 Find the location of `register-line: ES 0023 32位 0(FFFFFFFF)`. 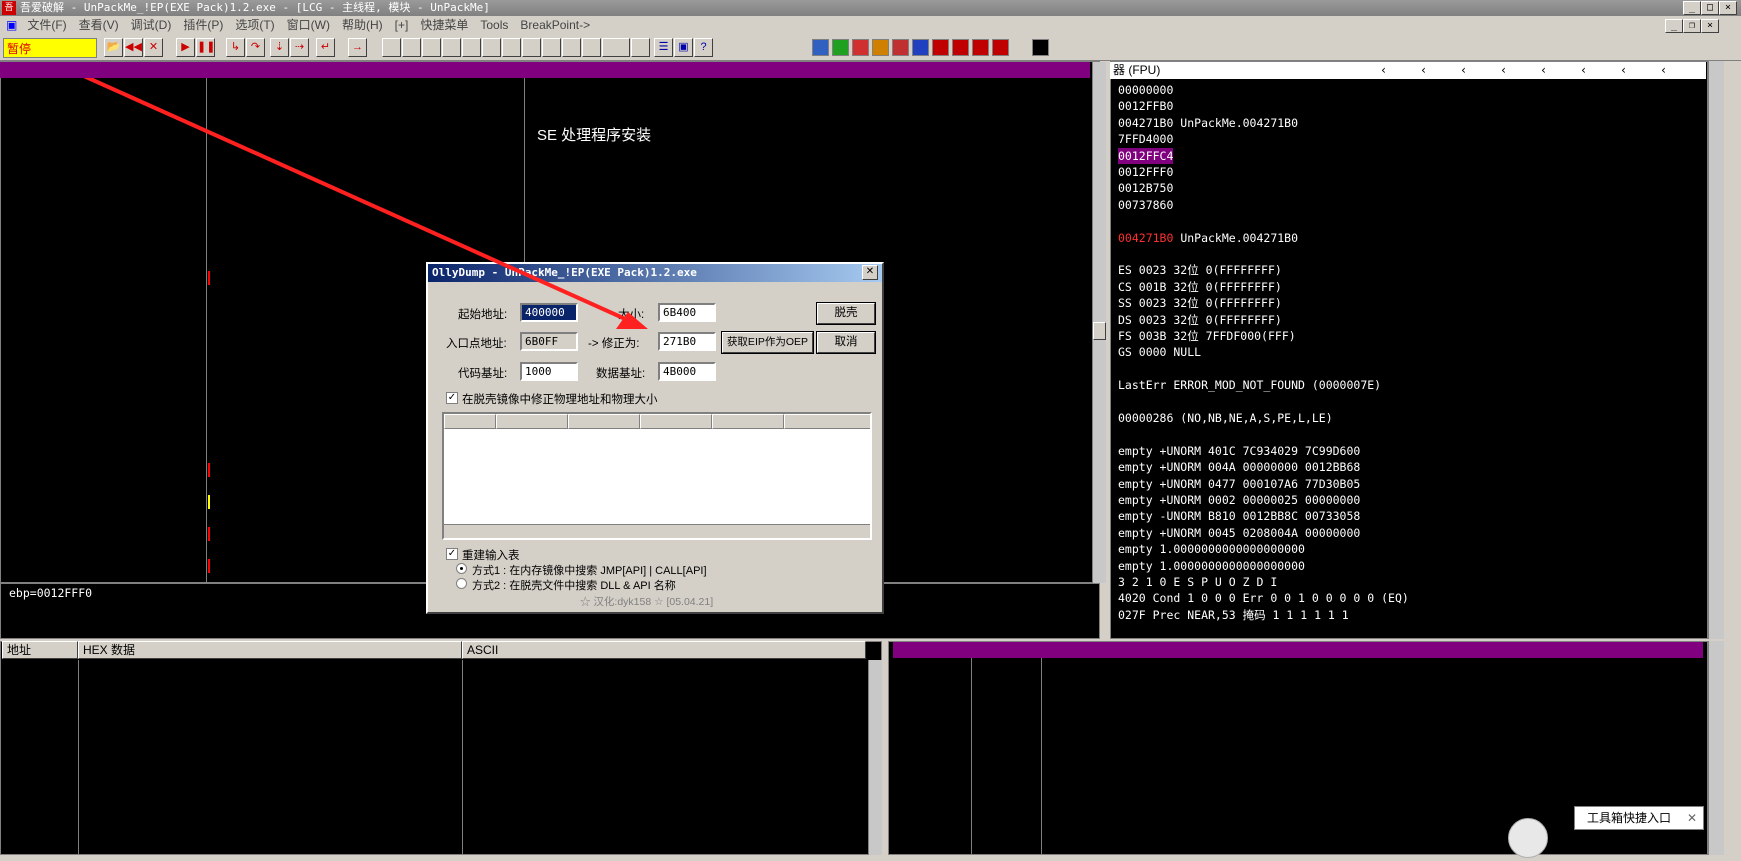

register-line: ES 0023 32位 0(FFFFFFFF) is located at coordinates (1200, 270).